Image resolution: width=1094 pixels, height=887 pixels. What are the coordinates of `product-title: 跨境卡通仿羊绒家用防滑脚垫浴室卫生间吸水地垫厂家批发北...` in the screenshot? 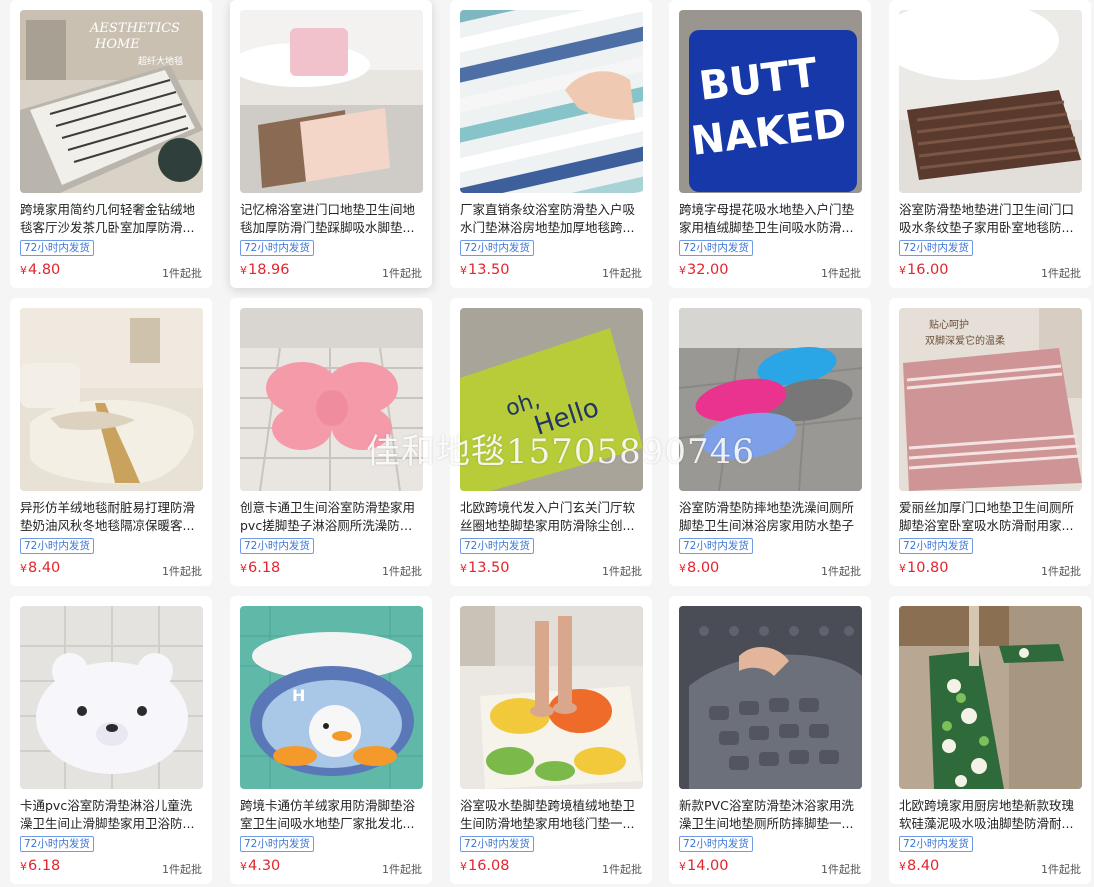 It's located at (332, 815).